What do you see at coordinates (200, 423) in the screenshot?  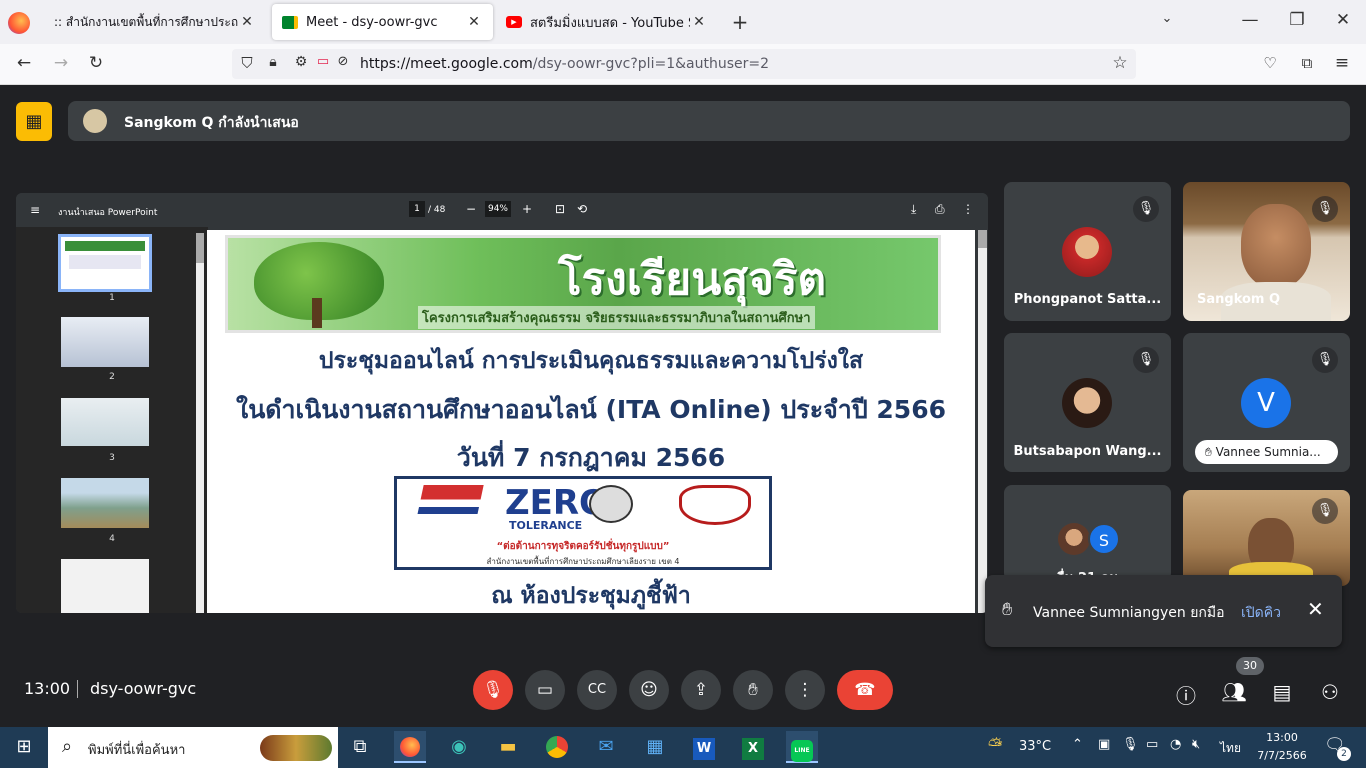 I see `thumbs-scrollbar` at bounding box center [200, 423].